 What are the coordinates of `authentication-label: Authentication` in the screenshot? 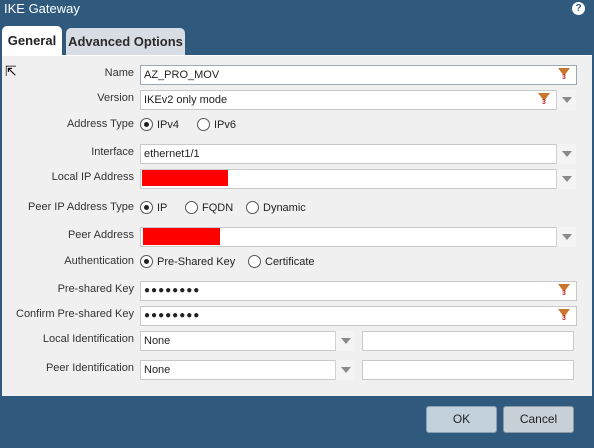 It's located at (99, 261).